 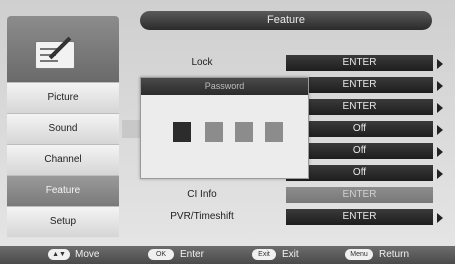 What do you see at coordinates (359, 254) in the screenshot?
I see `menu-key-icon: Menu` at bounding box center [359, 254].